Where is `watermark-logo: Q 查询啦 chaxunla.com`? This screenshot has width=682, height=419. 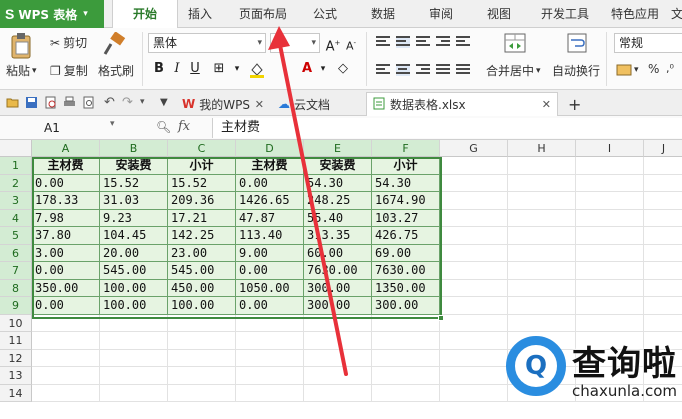
watermark-logo: Q 查询啦 chaxunla.com is located at coordinates (590, 370).